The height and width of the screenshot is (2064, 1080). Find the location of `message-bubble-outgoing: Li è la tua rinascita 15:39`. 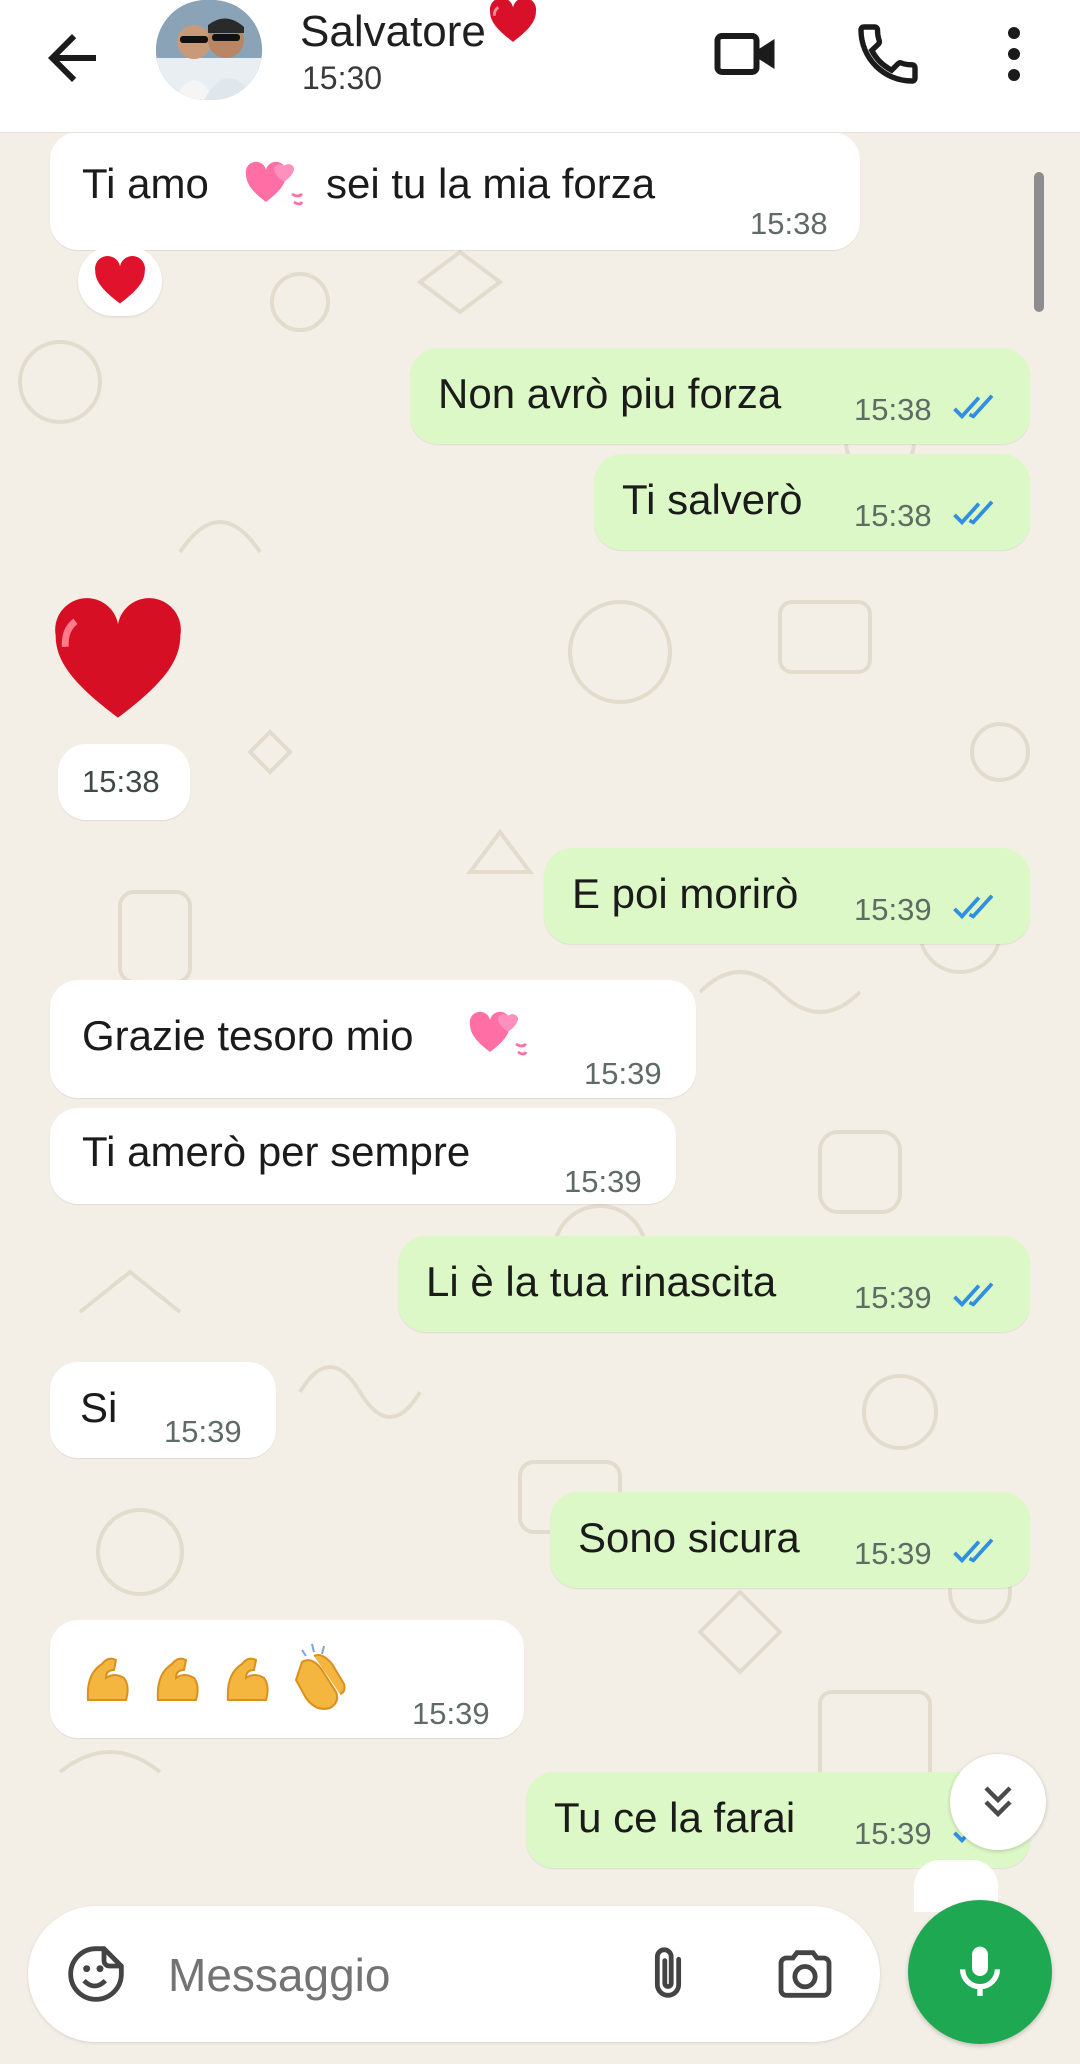

message-bubble-outgoing: Li è la tua rinascita 15:39 is located at coordinates (714, 1284).